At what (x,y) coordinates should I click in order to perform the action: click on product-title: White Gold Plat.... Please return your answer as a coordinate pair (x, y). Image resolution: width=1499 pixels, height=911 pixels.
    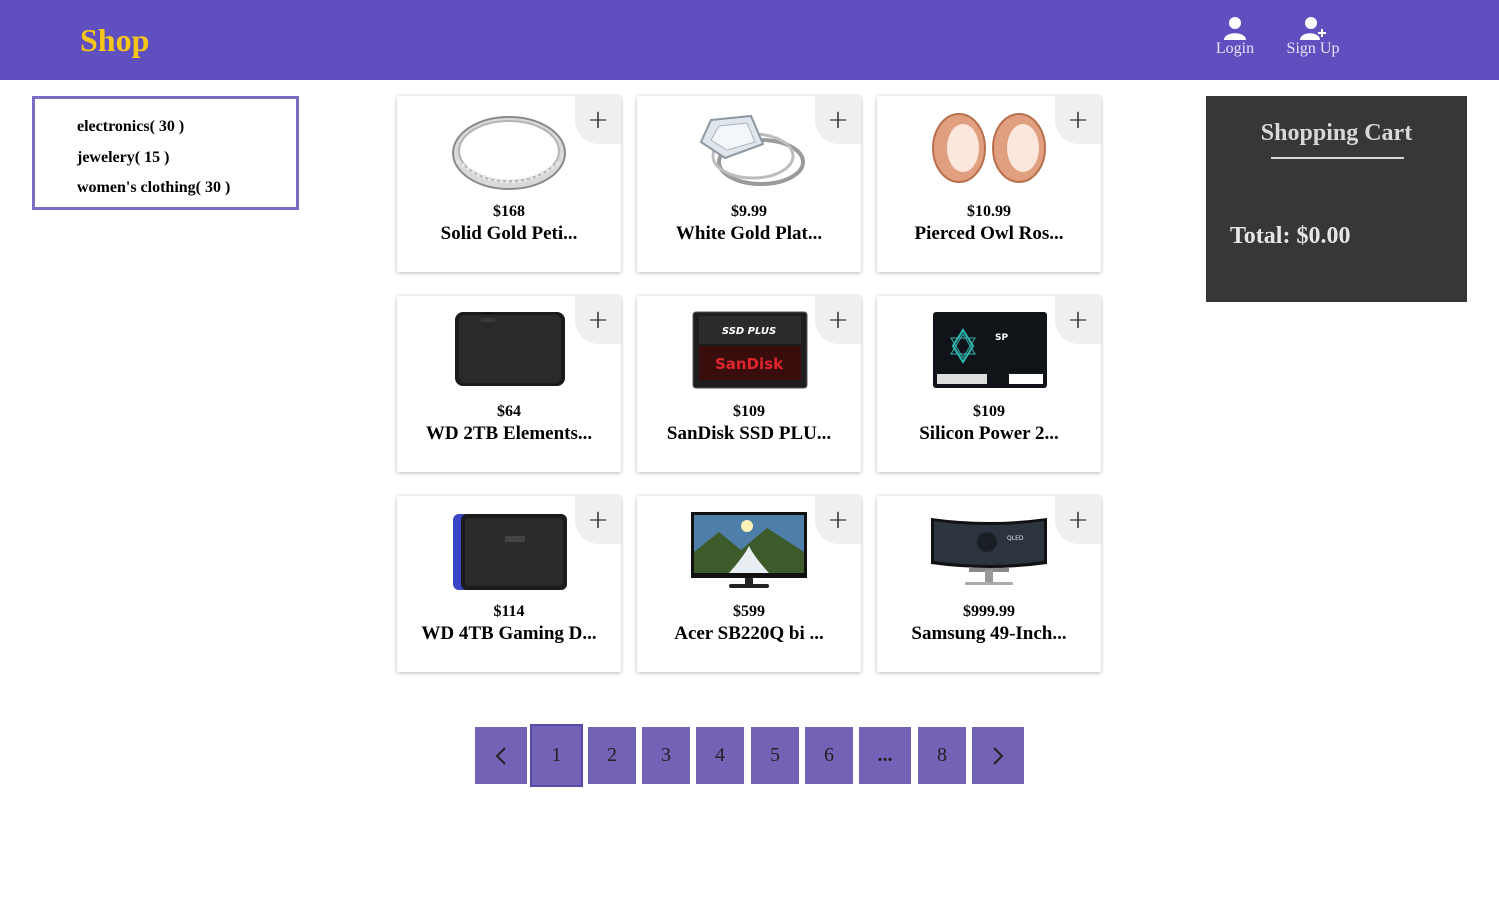
    Looking at the image, I should click on (749, 234).